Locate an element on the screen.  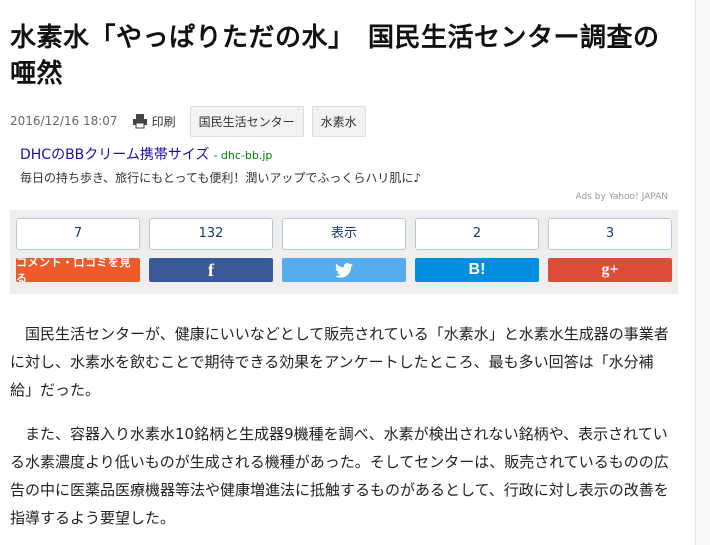
facebook-icon: f is located at coordinates (211, 269).